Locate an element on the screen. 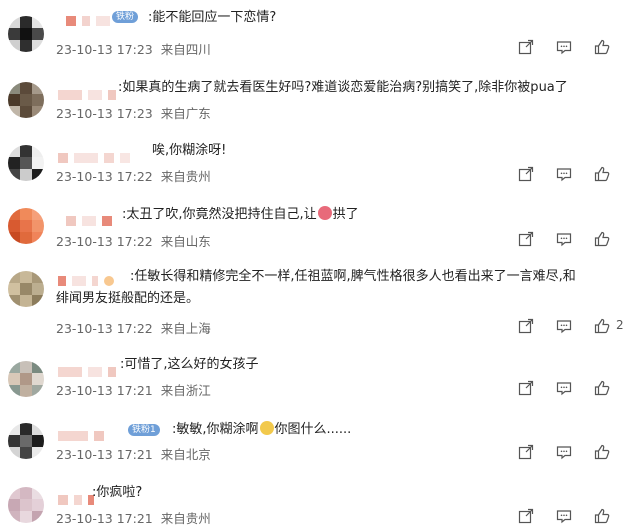 This screenshot has height=527, width=640. crying-emoji-icon is located at coordinates (266, 428).